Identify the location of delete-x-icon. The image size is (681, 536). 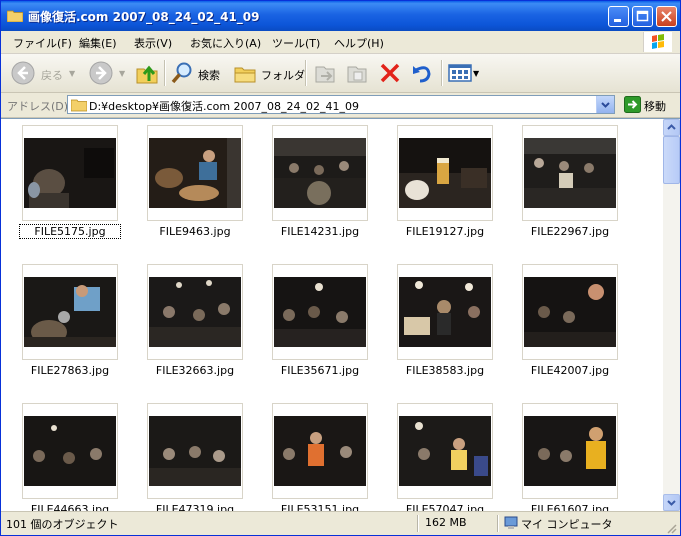
(390, 73).